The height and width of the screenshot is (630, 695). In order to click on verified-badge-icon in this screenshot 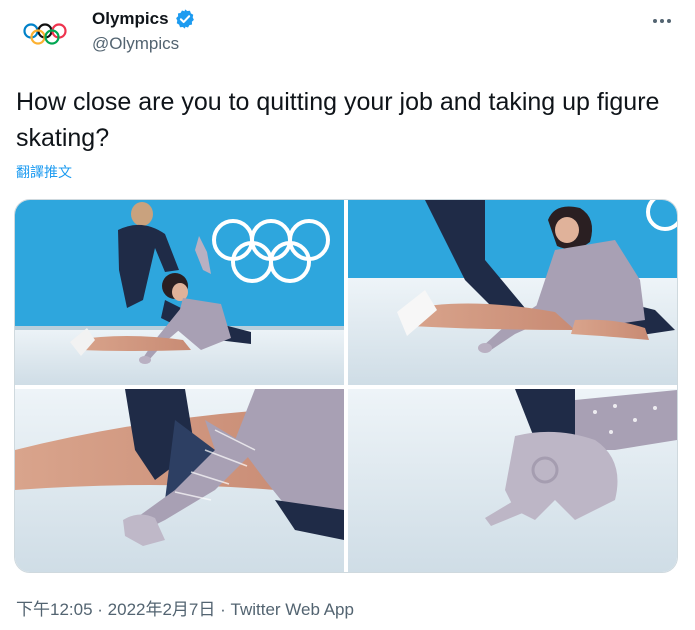, I will do `click(184, 19)`.